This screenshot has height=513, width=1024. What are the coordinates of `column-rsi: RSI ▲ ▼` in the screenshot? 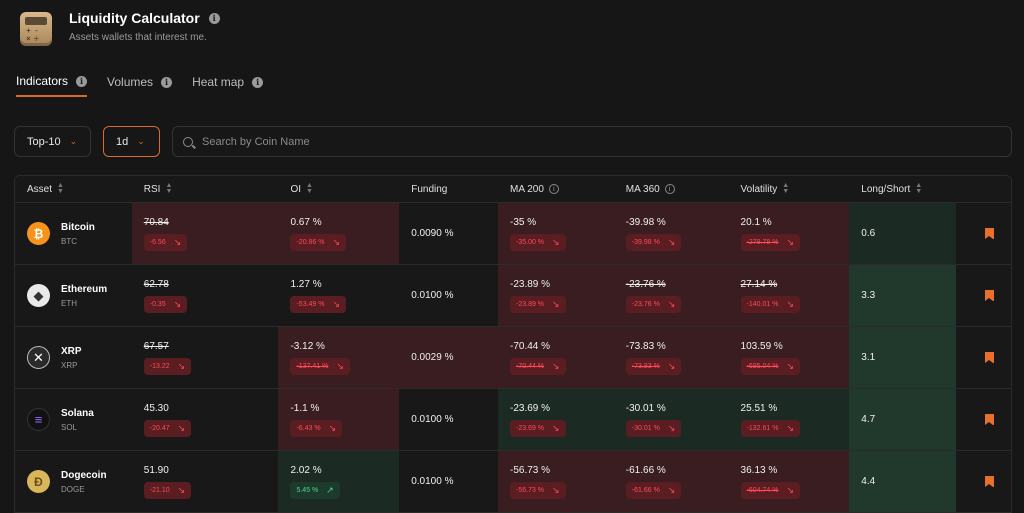 It's located at (205, 189).